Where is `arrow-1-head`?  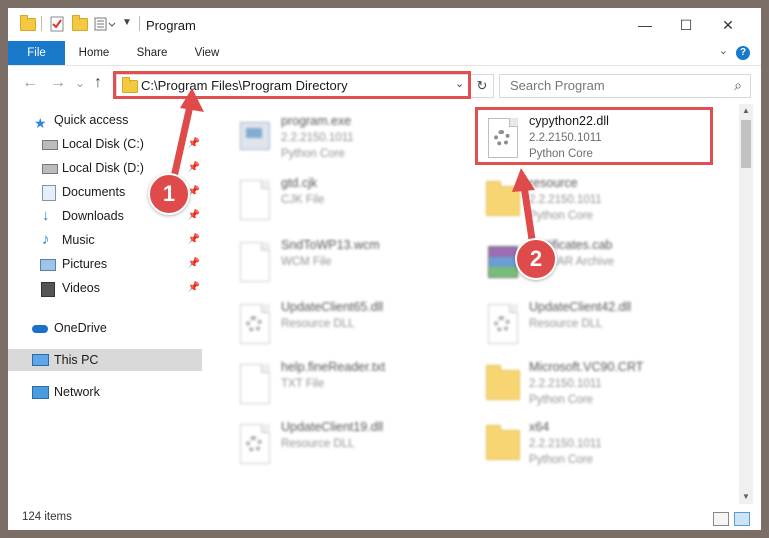
arrow-1-head is located at coordinates (192, 100).